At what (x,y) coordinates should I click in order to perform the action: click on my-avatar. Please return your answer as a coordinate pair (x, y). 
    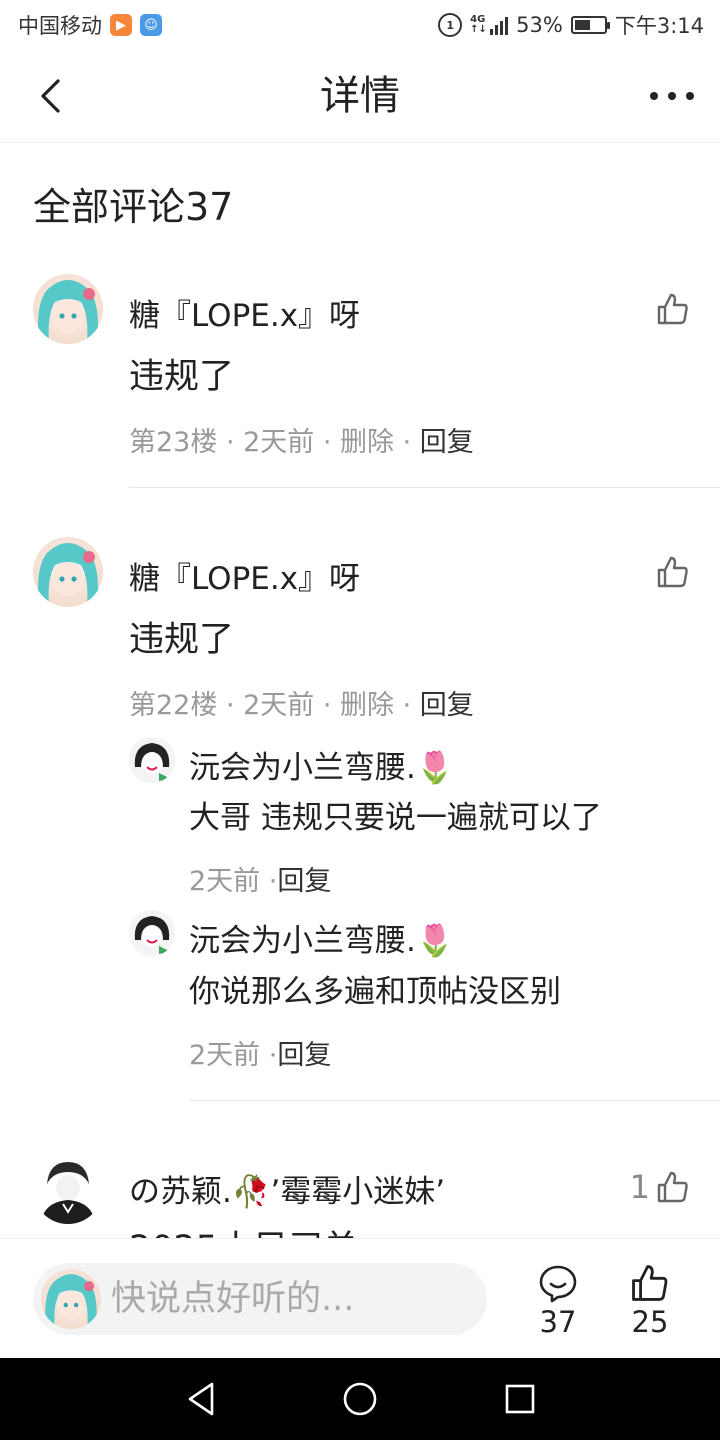
    Looking at the image, I should click on (71, 1299).